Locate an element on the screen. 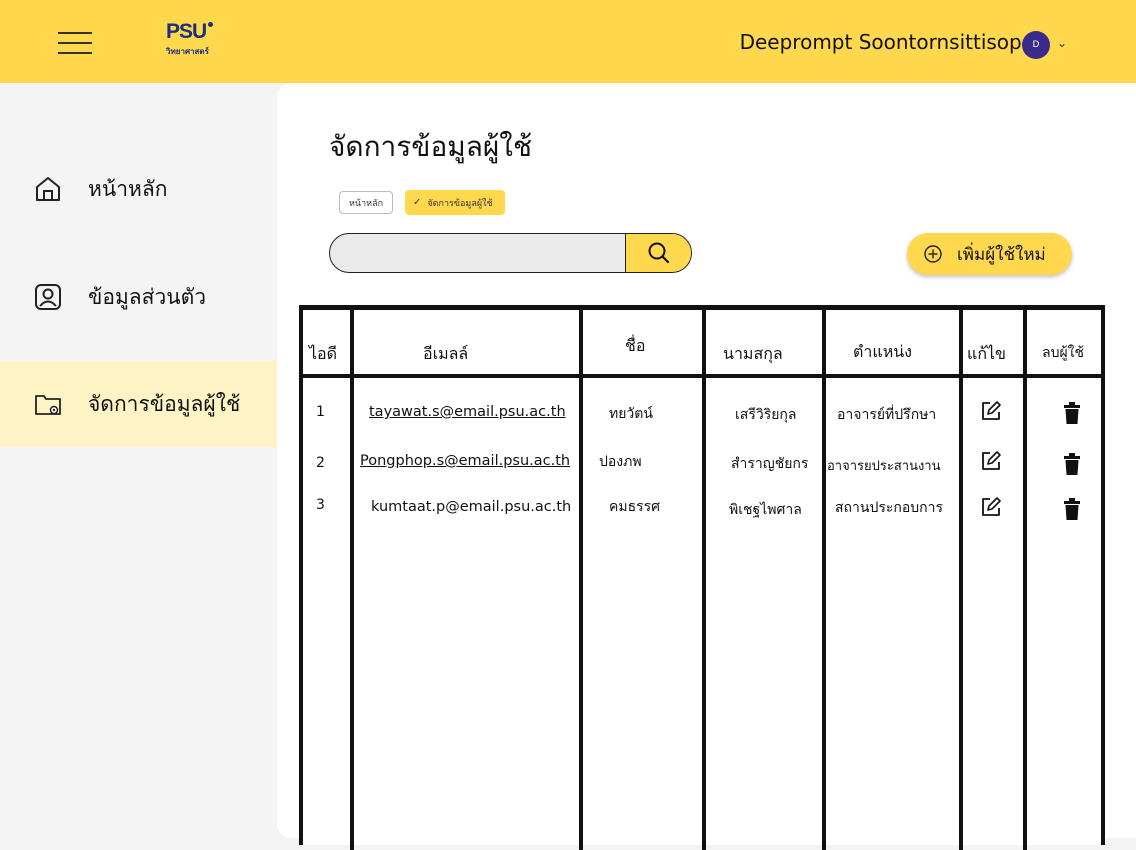 The image size is (1136, 850). sidebar-item-home: หน้าหลัก is located at coordinates (139, 189).